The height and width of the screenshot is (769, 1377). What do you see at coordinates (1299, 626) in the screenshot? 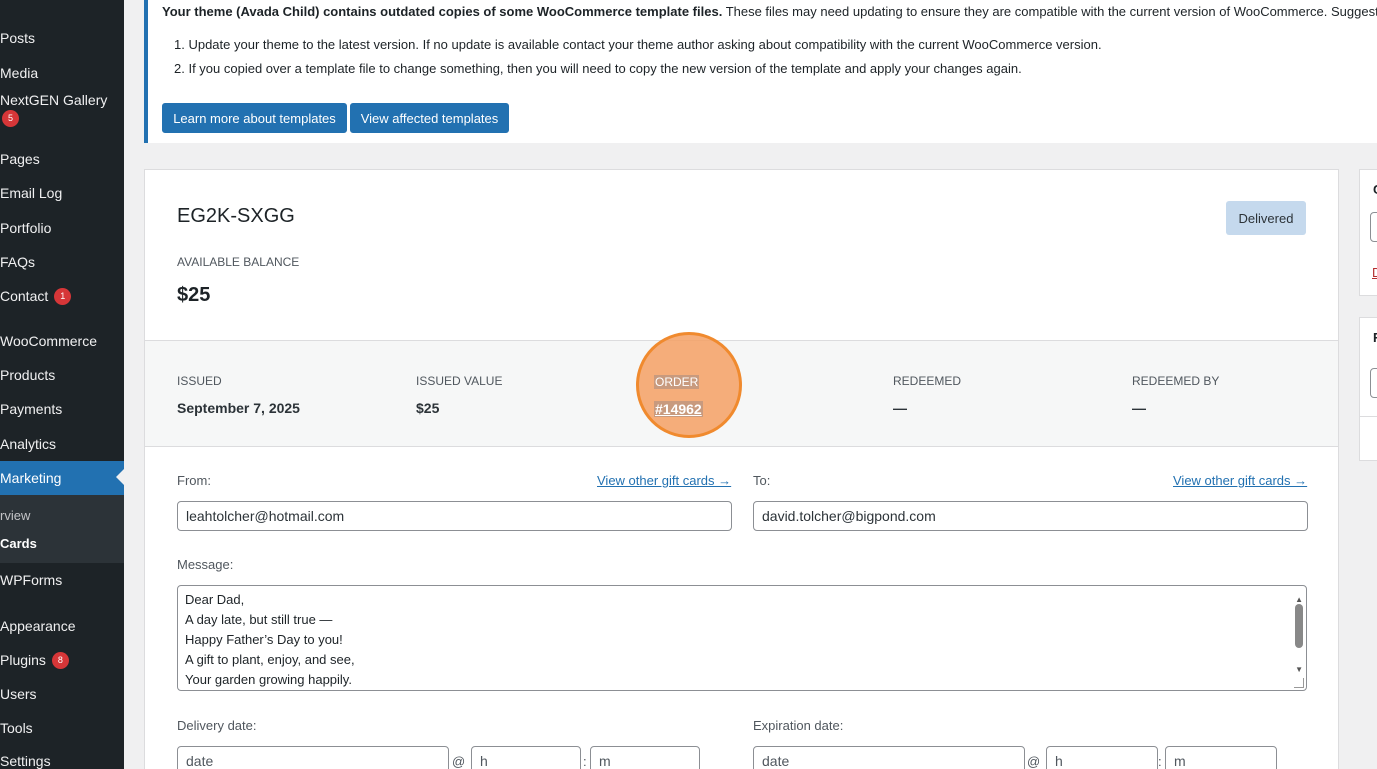
I see `textarea-scrollbar` at bounding box center [1299, 626].